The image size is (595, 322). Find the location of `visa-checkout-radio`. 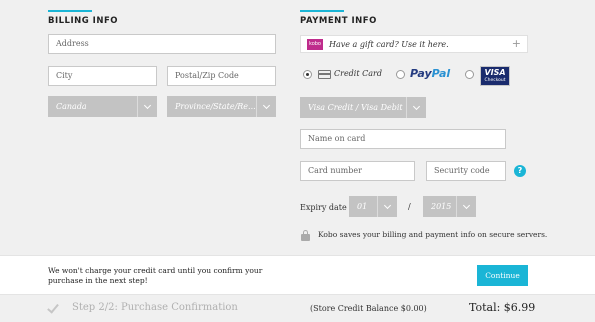

visa-checkout-radio is located at coordinates (469, 74).